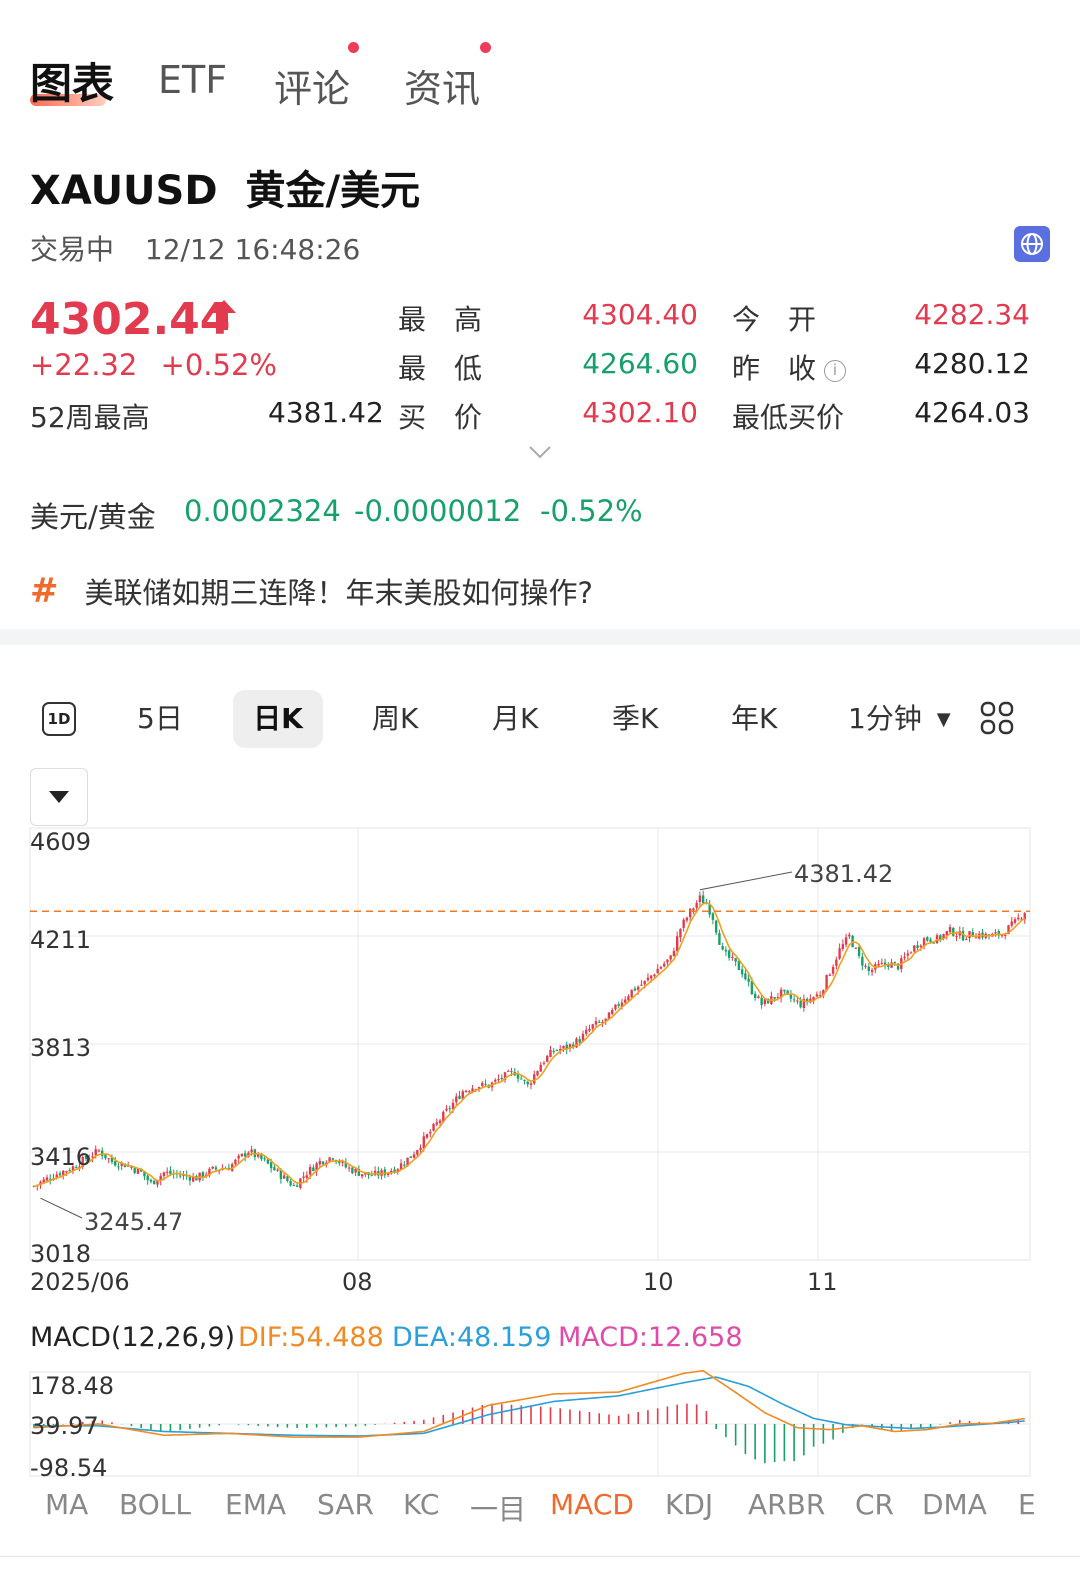 The width and height of the screenshot is (1080, 1596). Describe the element at coordinates (155, 1504) in the screenshot. I see `indicator-boll: BOLL` at that location.